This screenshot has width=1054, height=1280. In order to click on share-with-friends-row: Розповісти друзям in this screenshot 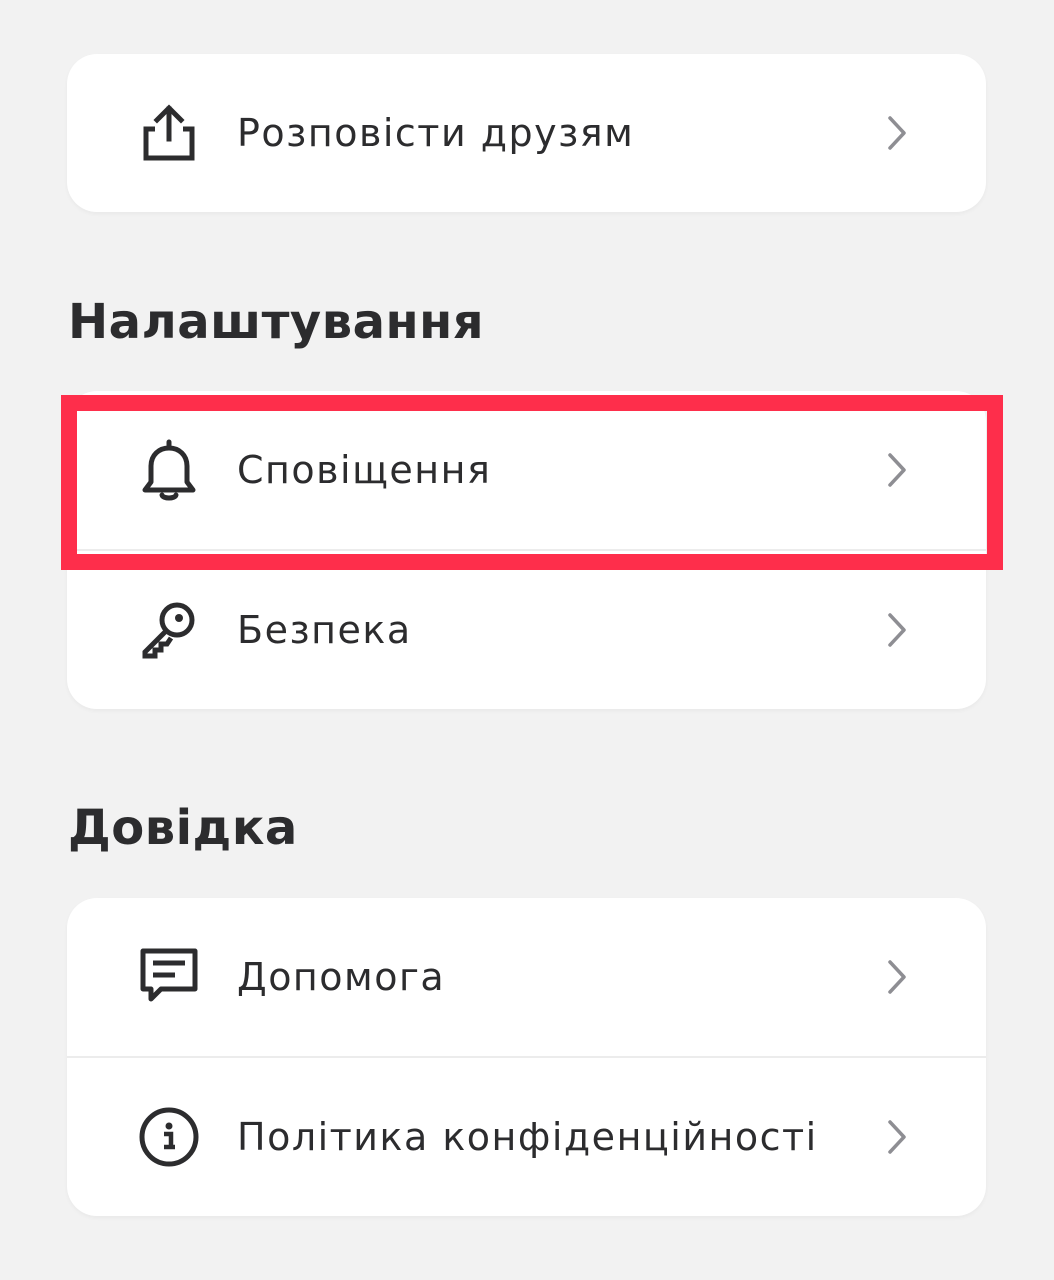, I will do `click(526, 133)`.